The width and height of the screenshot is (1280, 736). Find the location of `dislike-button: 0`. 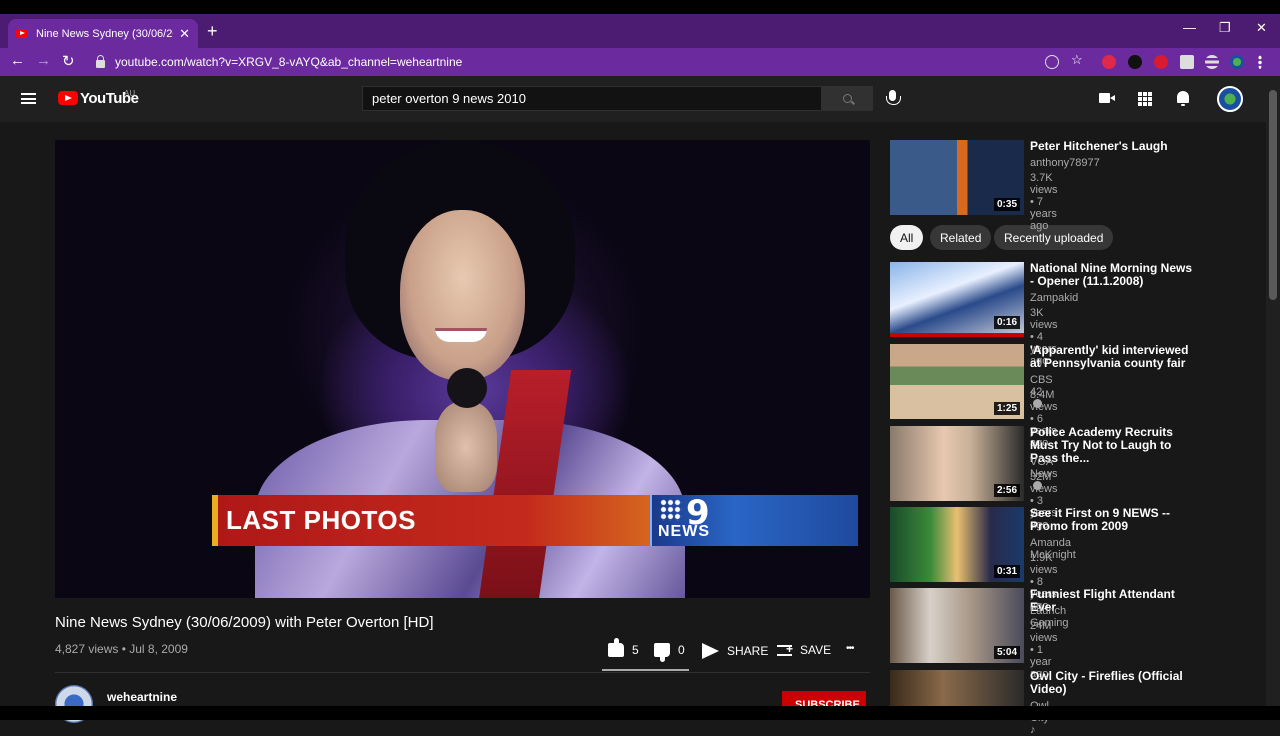

dislike-button: 0 is located at coordinates (669, 652).